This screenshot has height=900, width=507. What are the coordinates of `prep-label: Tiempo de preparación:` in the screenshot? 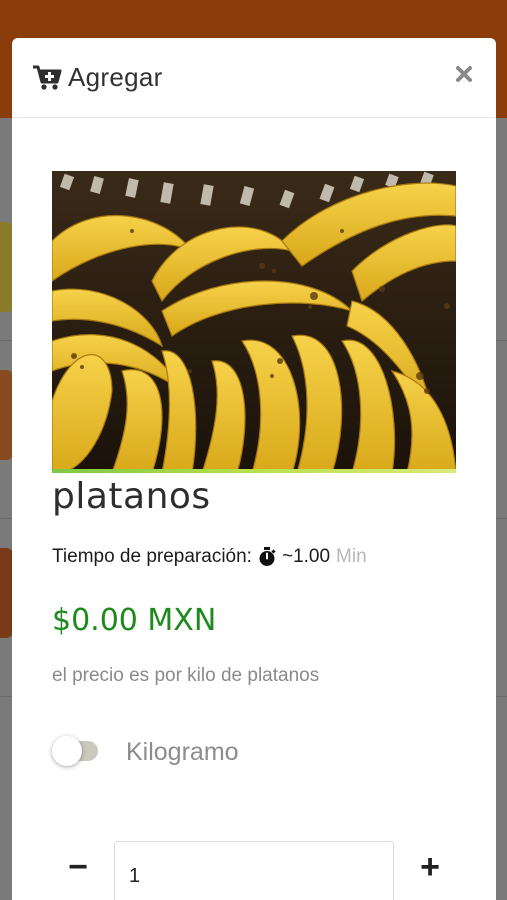 It's located at (152, 556).